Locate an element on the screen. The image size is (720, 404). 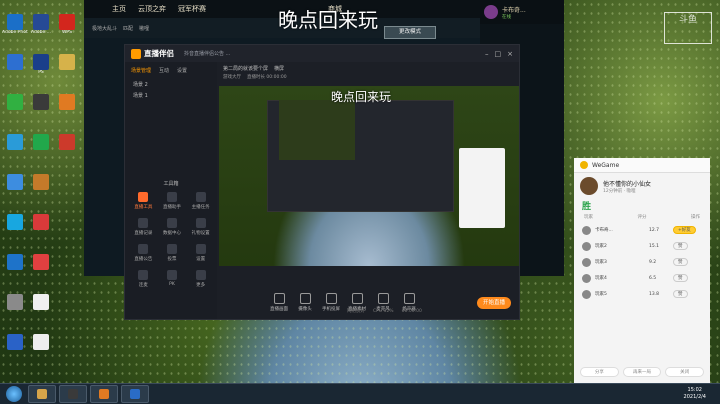
desktop-icon: WPS is located at coordinates (67, 32).